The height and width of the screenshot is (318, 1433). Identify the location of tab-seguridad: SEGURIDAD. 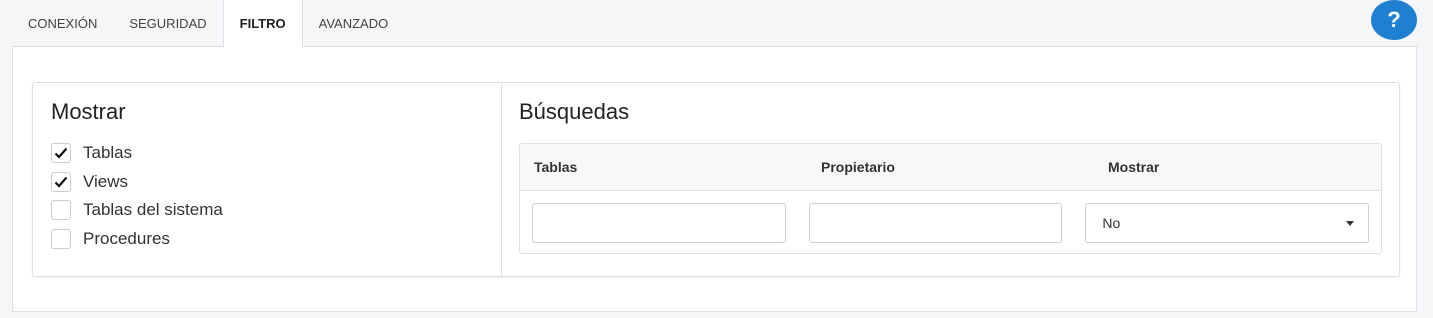
(167, 23).